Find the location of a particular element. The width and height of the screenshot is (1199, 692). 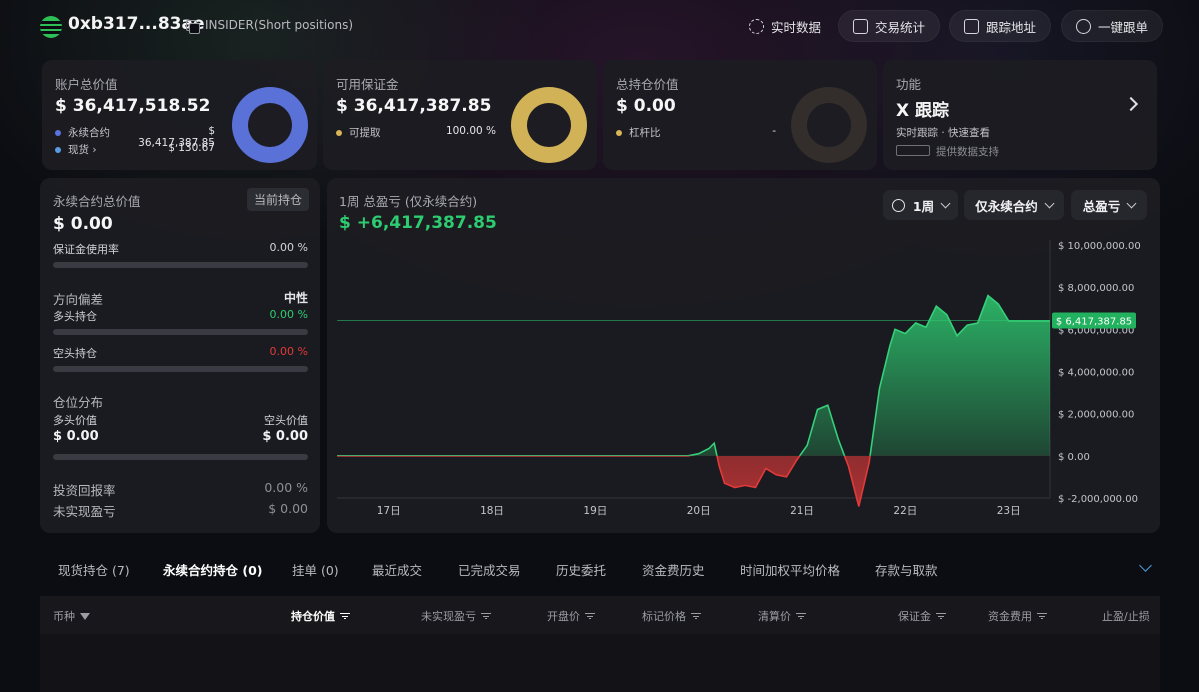

leverage-legend: 杠杆比 is located at coordinates (638, 132).